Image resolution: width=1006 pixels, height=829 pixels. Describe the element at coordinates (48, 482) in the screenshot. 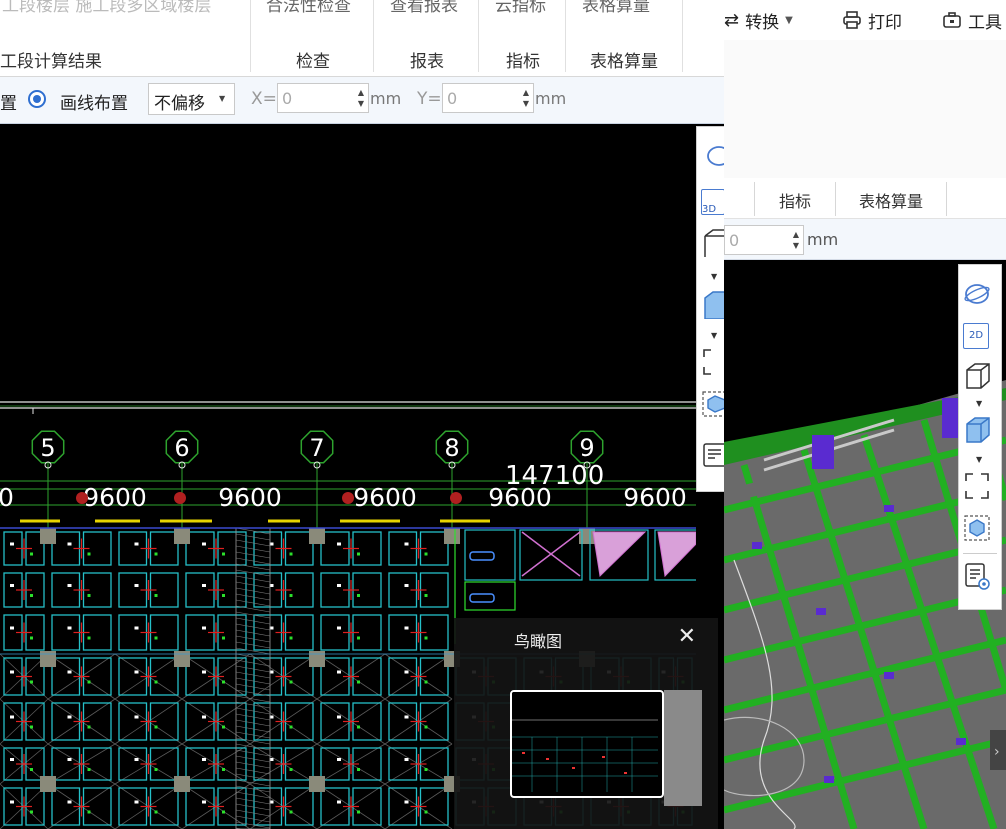

I see `axis-bubble-5: 5` at that location.